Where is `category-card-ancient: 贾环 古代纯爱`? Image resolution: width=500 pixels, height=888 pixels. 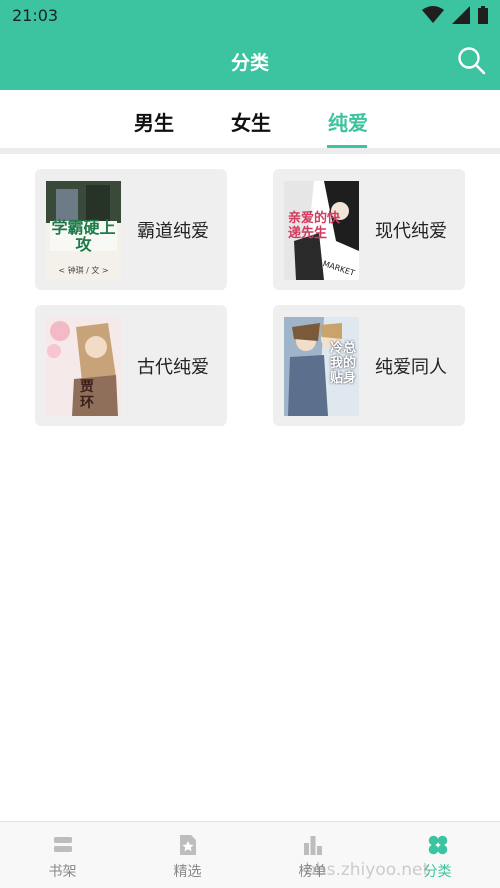
category-card-ancient: 贾环 古代纯爱 is located at coordinates (131, 365).